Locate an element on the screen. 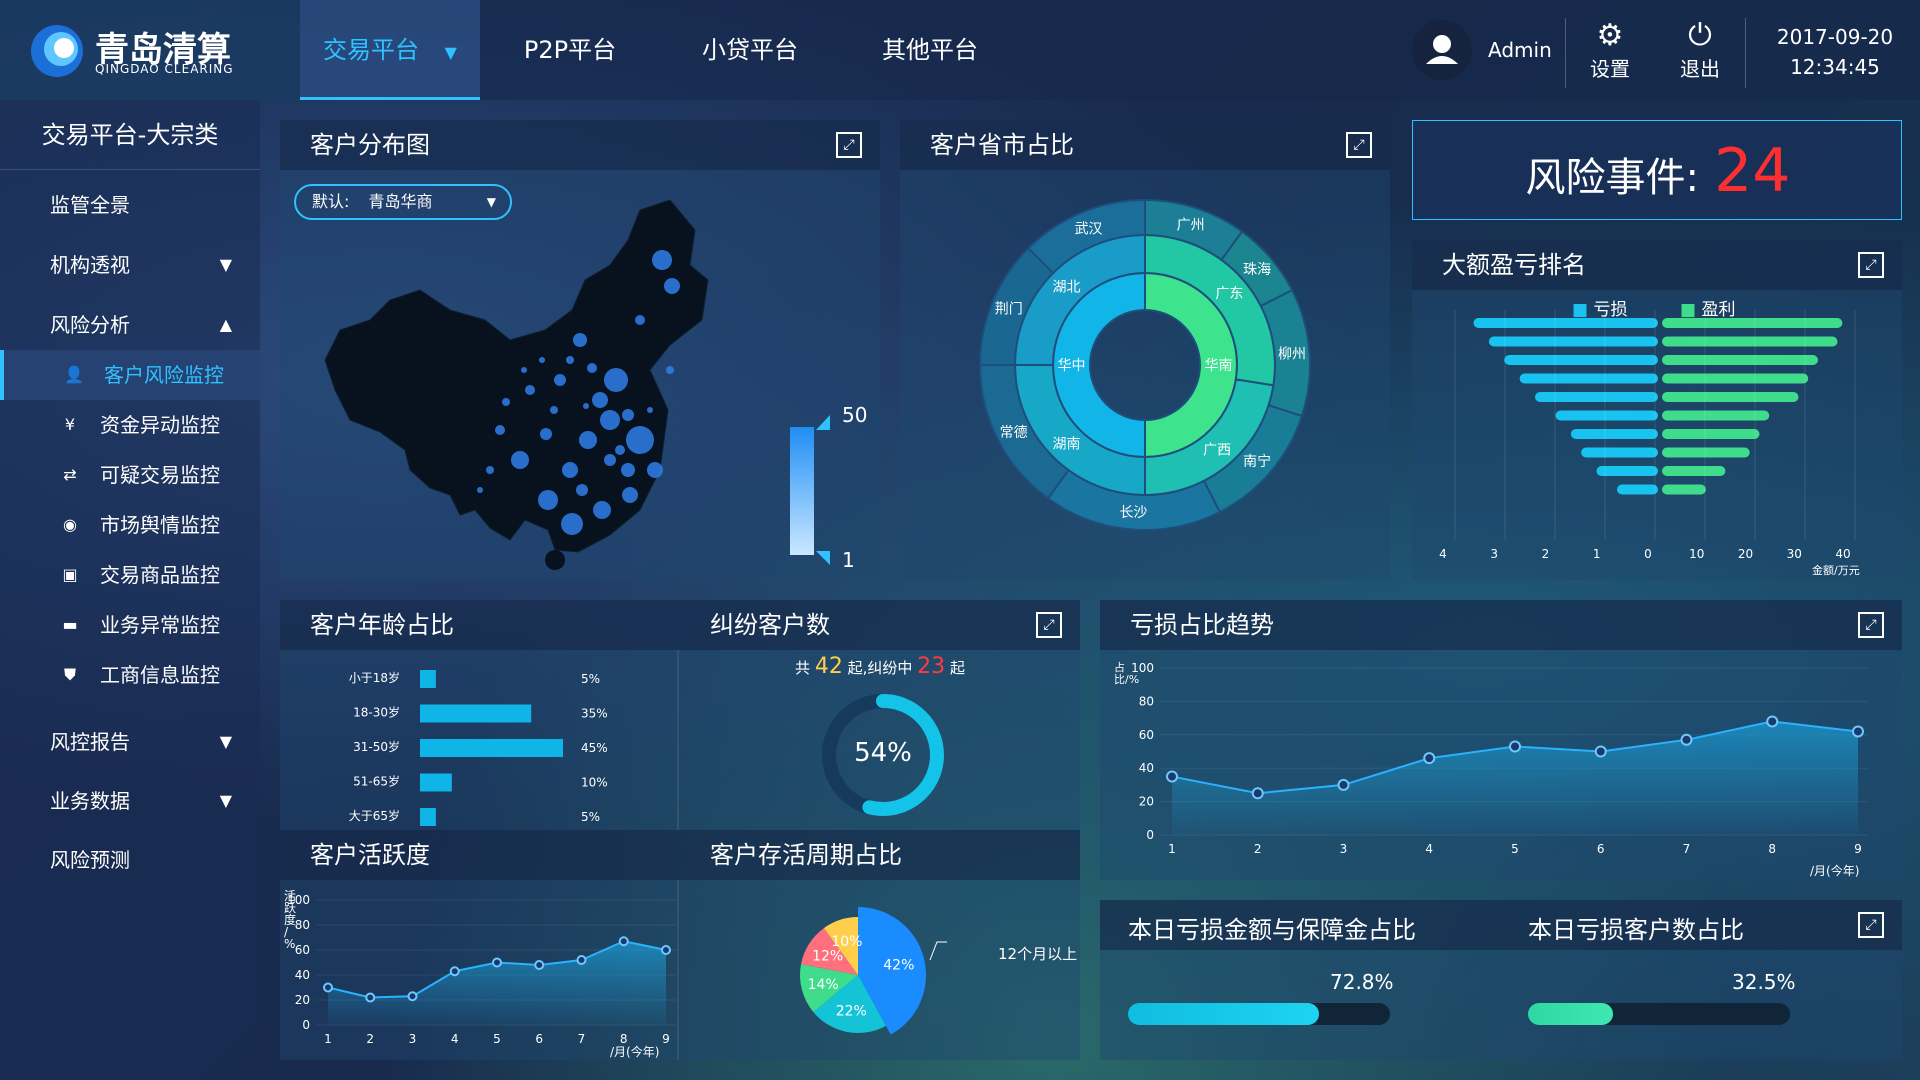 Image resolution: width=1920 pixels, height=1080 pixels. user-avatar-icon is located at coordinates (1442, 49).